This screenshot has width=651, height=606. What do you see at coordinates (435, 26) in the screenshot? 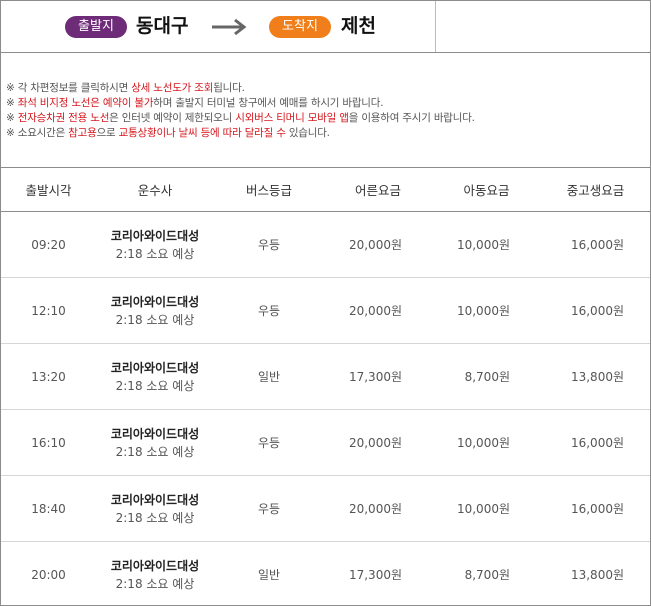
I see `header-divider` at bounding box center [435, 26].